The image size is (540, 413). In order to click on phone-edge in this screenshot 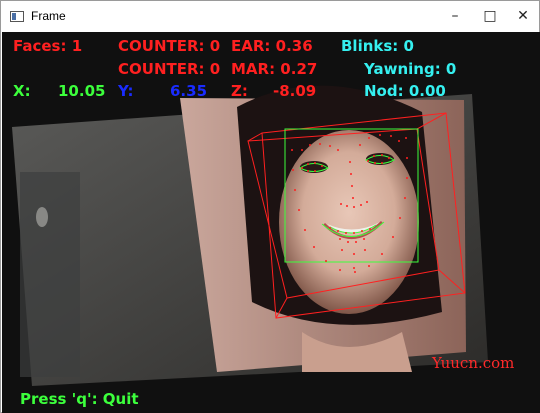, I will do `click(50, 274)`.